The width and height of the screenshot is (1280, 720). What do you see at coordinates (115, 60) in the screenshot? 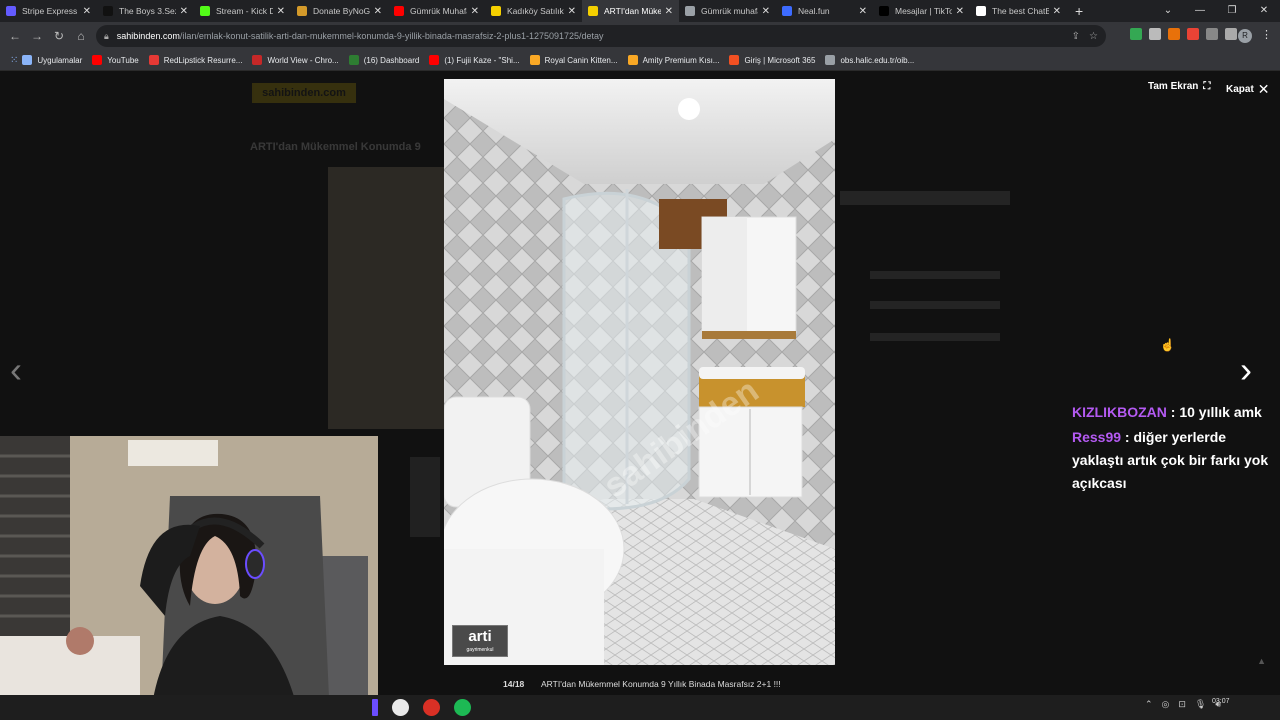
I see `bookmark-item: YouTube` at bounding box center [115, 60].